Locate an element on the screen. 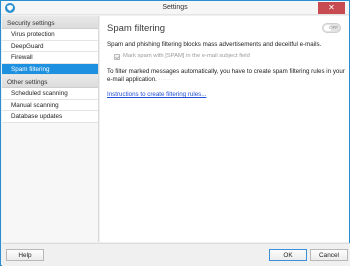 The width and height of the screenshot is (350, 266). window-title: Settings is located at coordinates (175, 7).